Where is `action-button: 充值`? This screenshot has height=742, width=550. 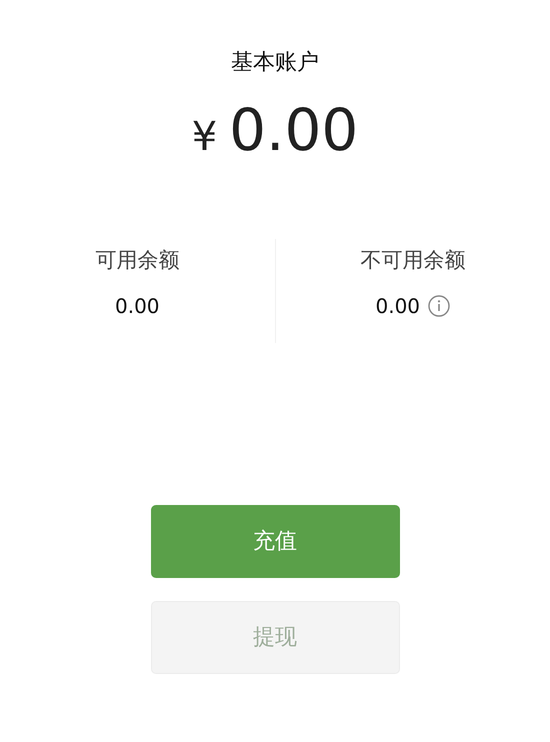 action-button: 充值 is located at coordinates (275, 541).